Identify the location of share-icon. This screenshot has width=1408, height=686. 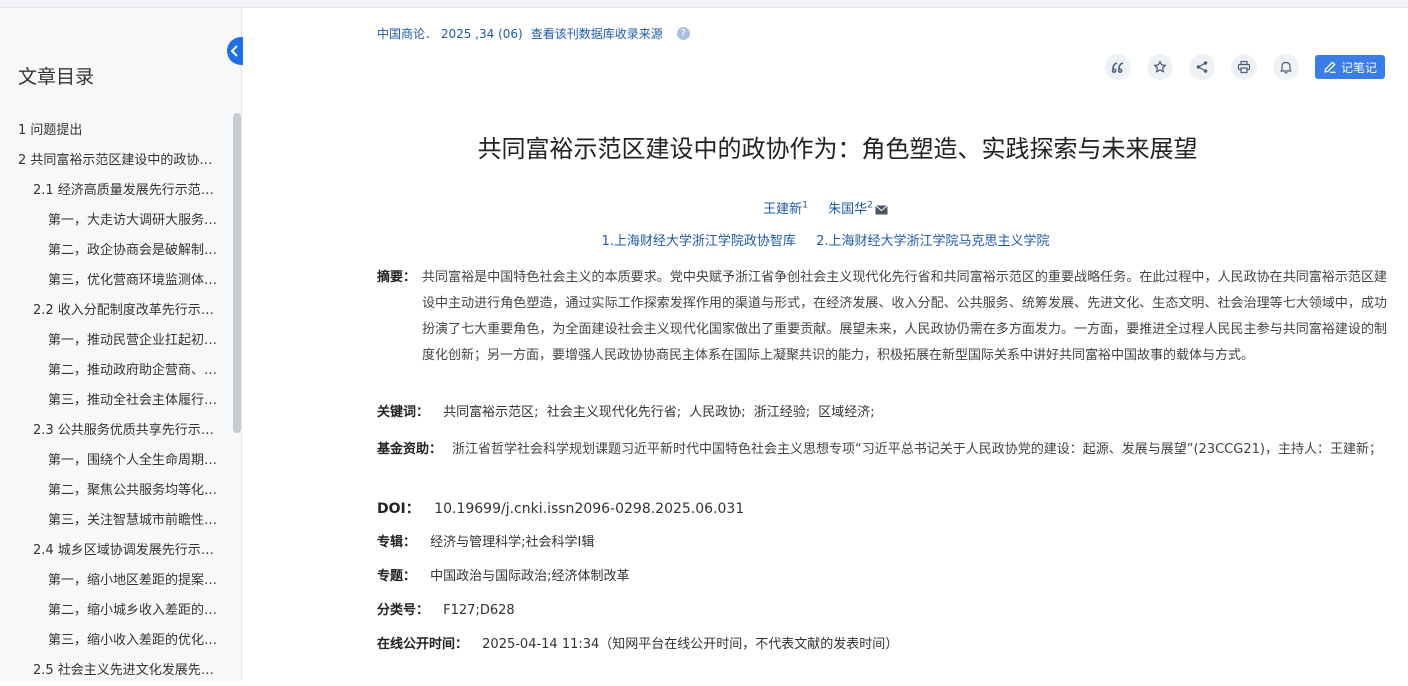
(1202, 67).